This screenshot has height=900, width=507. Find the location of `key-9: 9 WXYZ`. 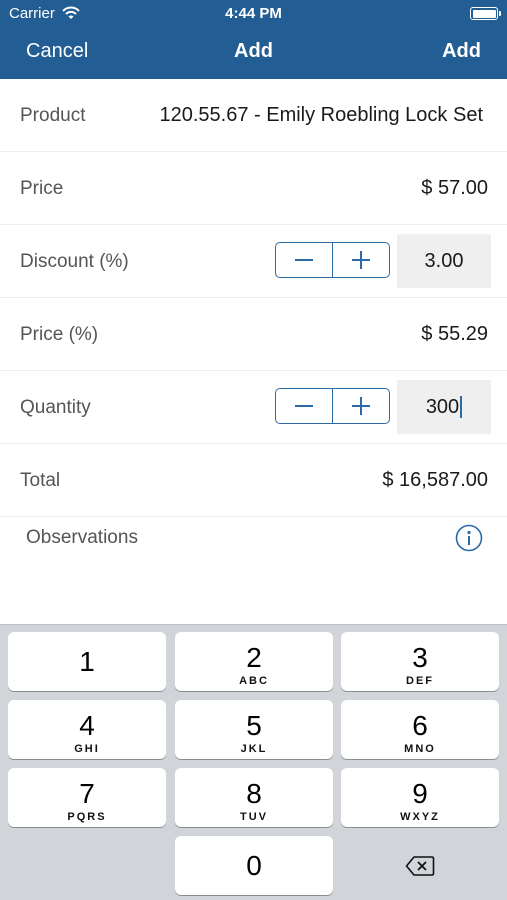

key-9: 9 WXYZ is located at coordinates (420, 797).